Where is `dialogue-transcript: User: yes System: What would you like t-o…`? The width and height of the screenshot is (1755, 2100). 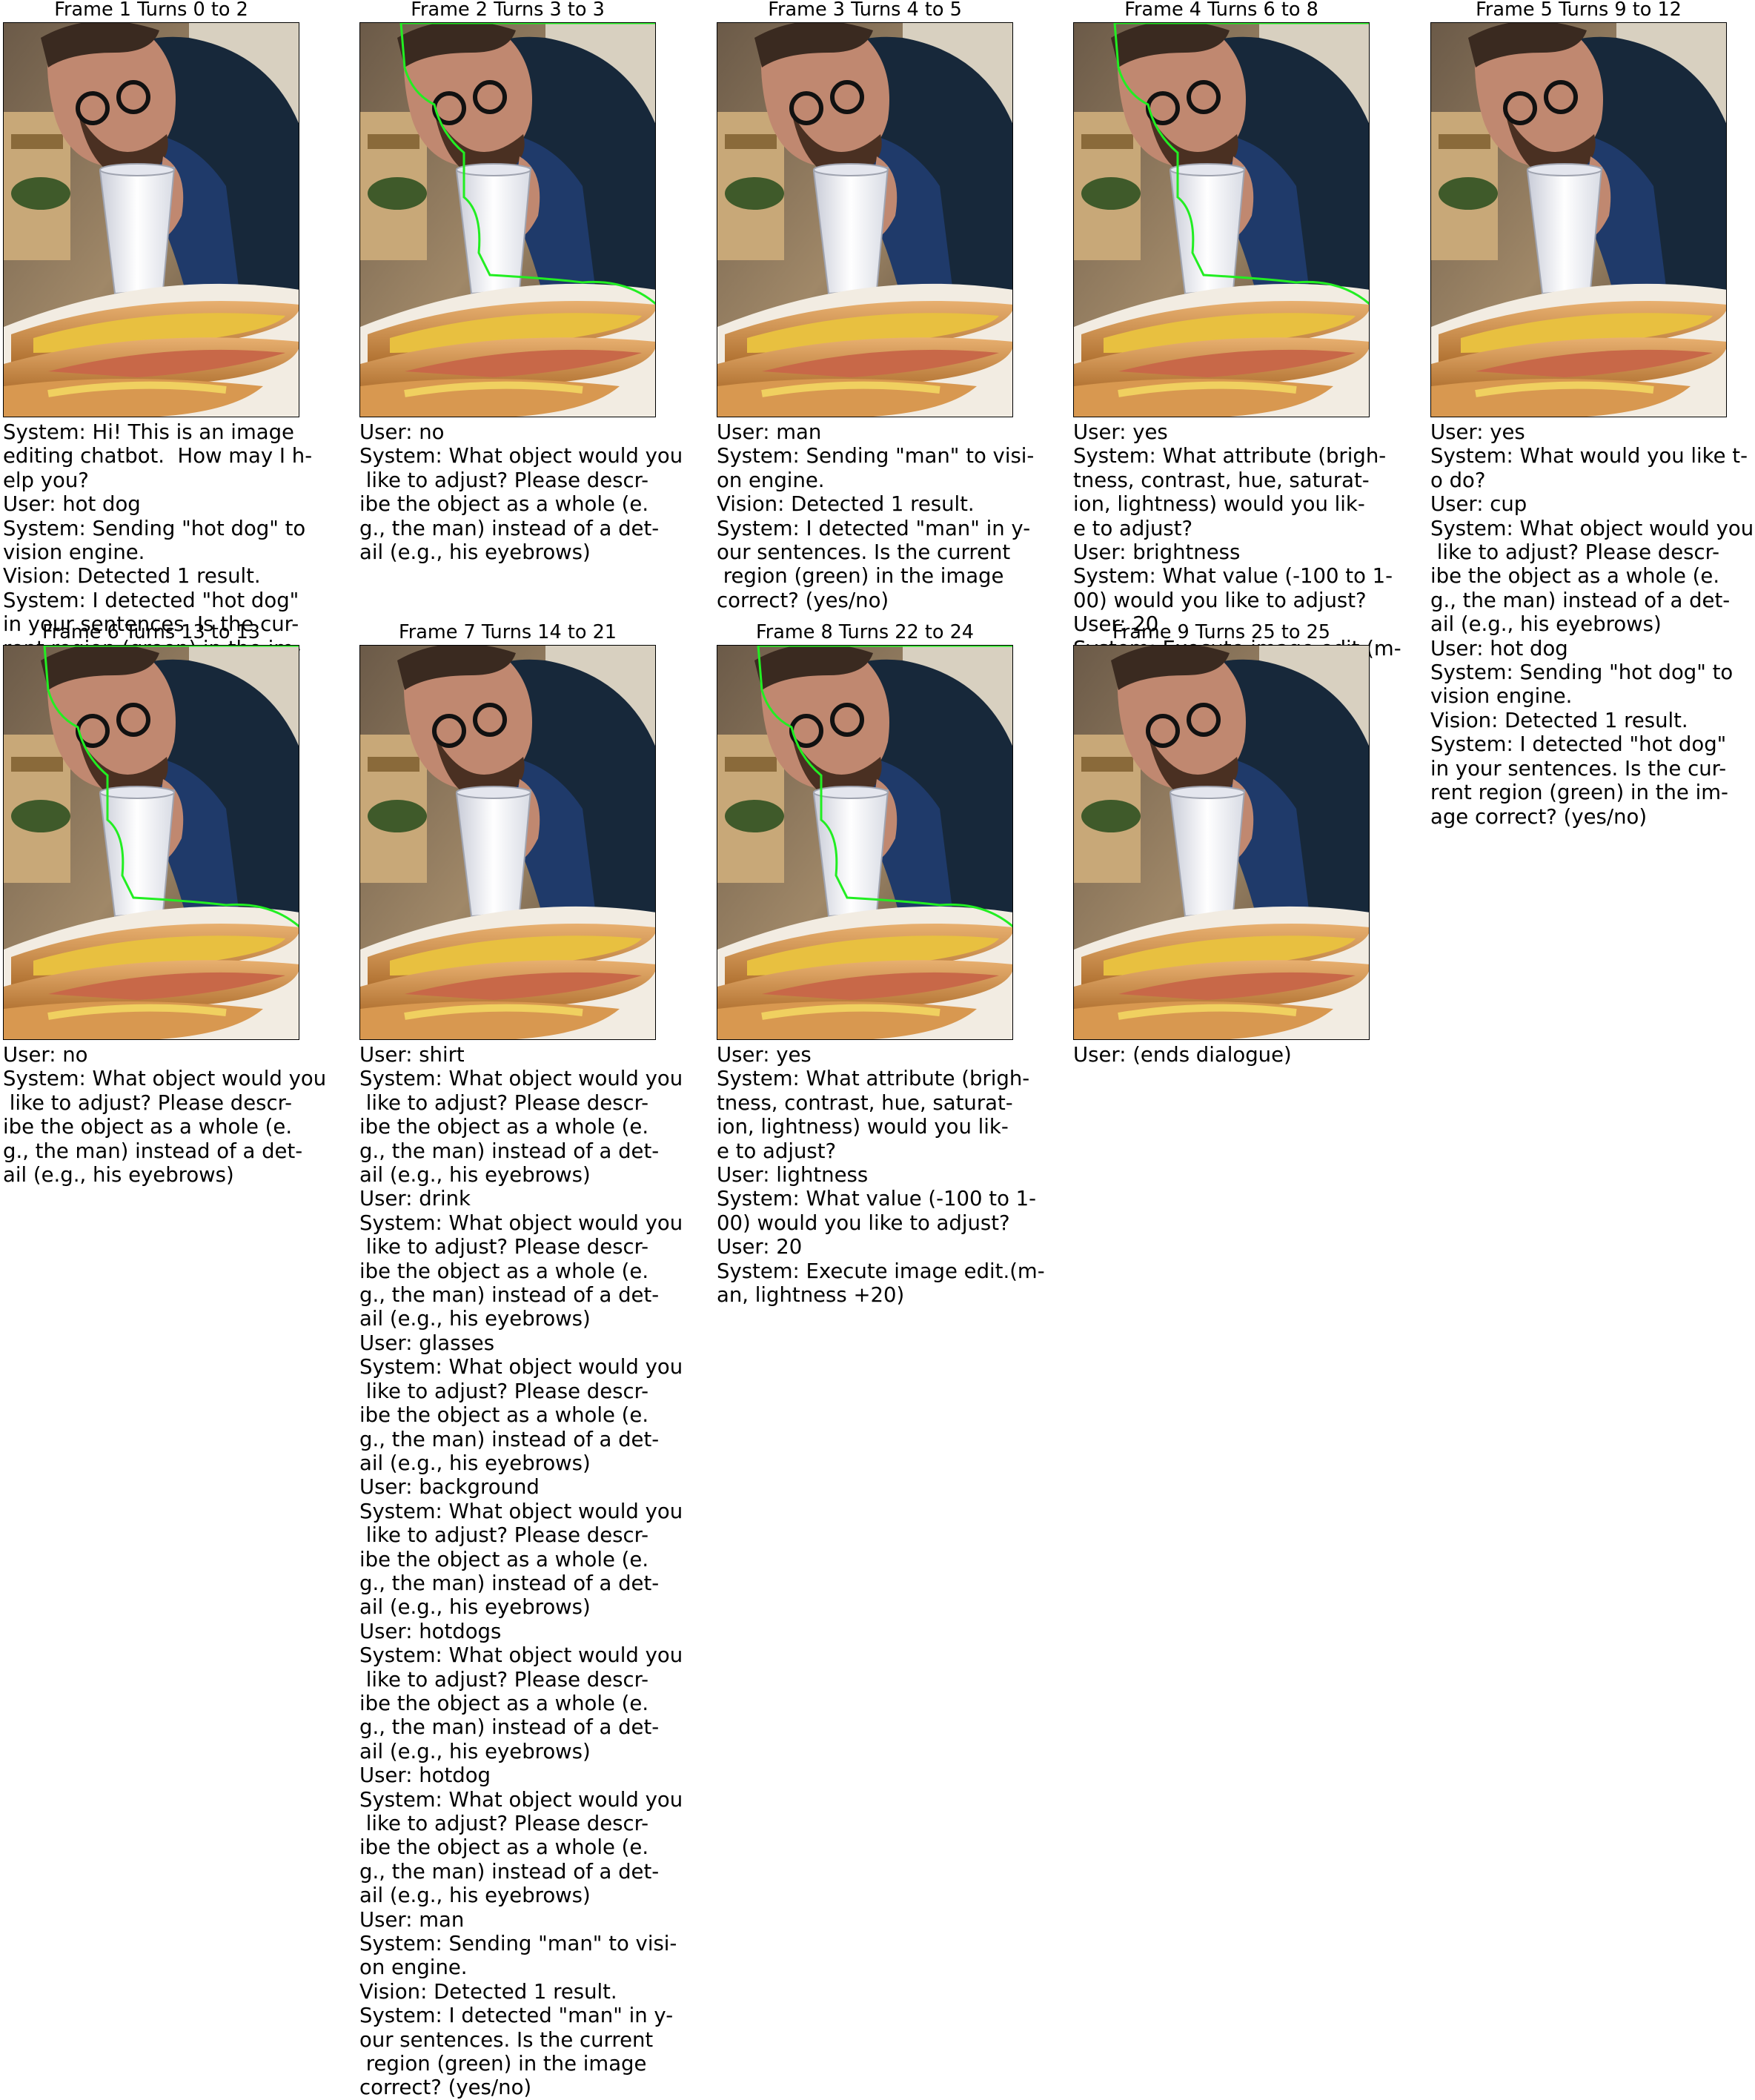 dialogue-transcript: User: yes System: What would you like t-o… is located at coordinates (1593, 624).